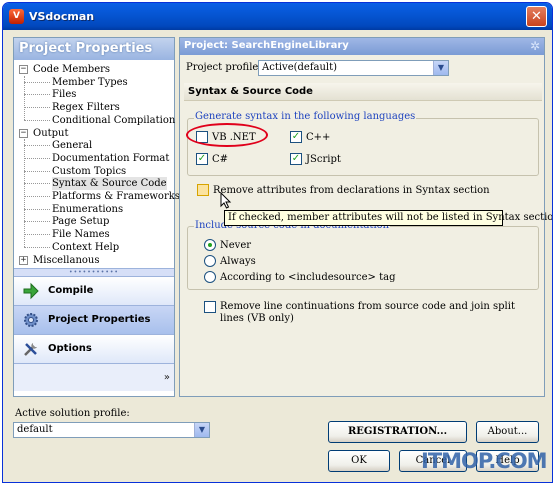 This screenshot has width=555, height=485. What do you see at coordinates (111, 430) in the screenshot?
I see `active-solution-profile-select: default ▼` at bounding box center [111, 430].